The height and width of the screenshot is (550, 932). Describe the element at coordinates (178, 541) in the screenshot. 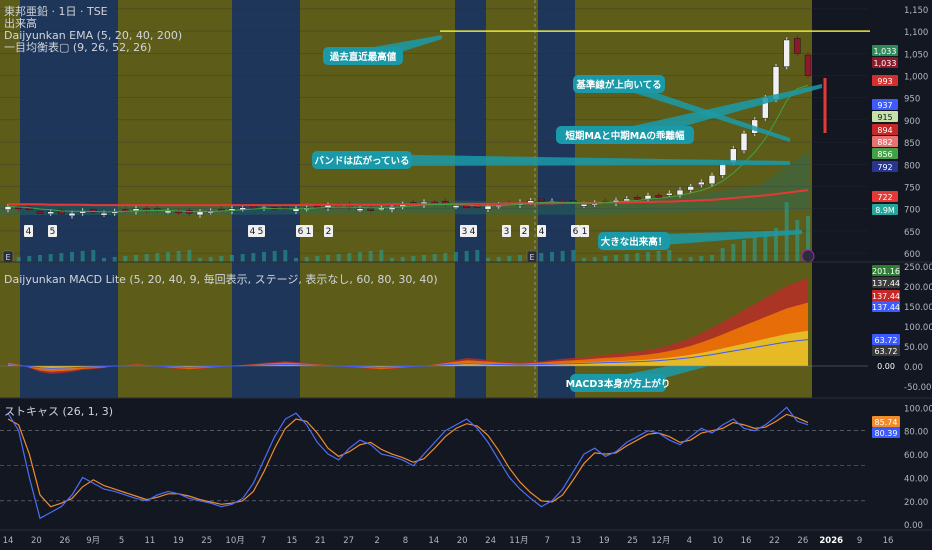

I see `time-axis-label: 19` at that location.